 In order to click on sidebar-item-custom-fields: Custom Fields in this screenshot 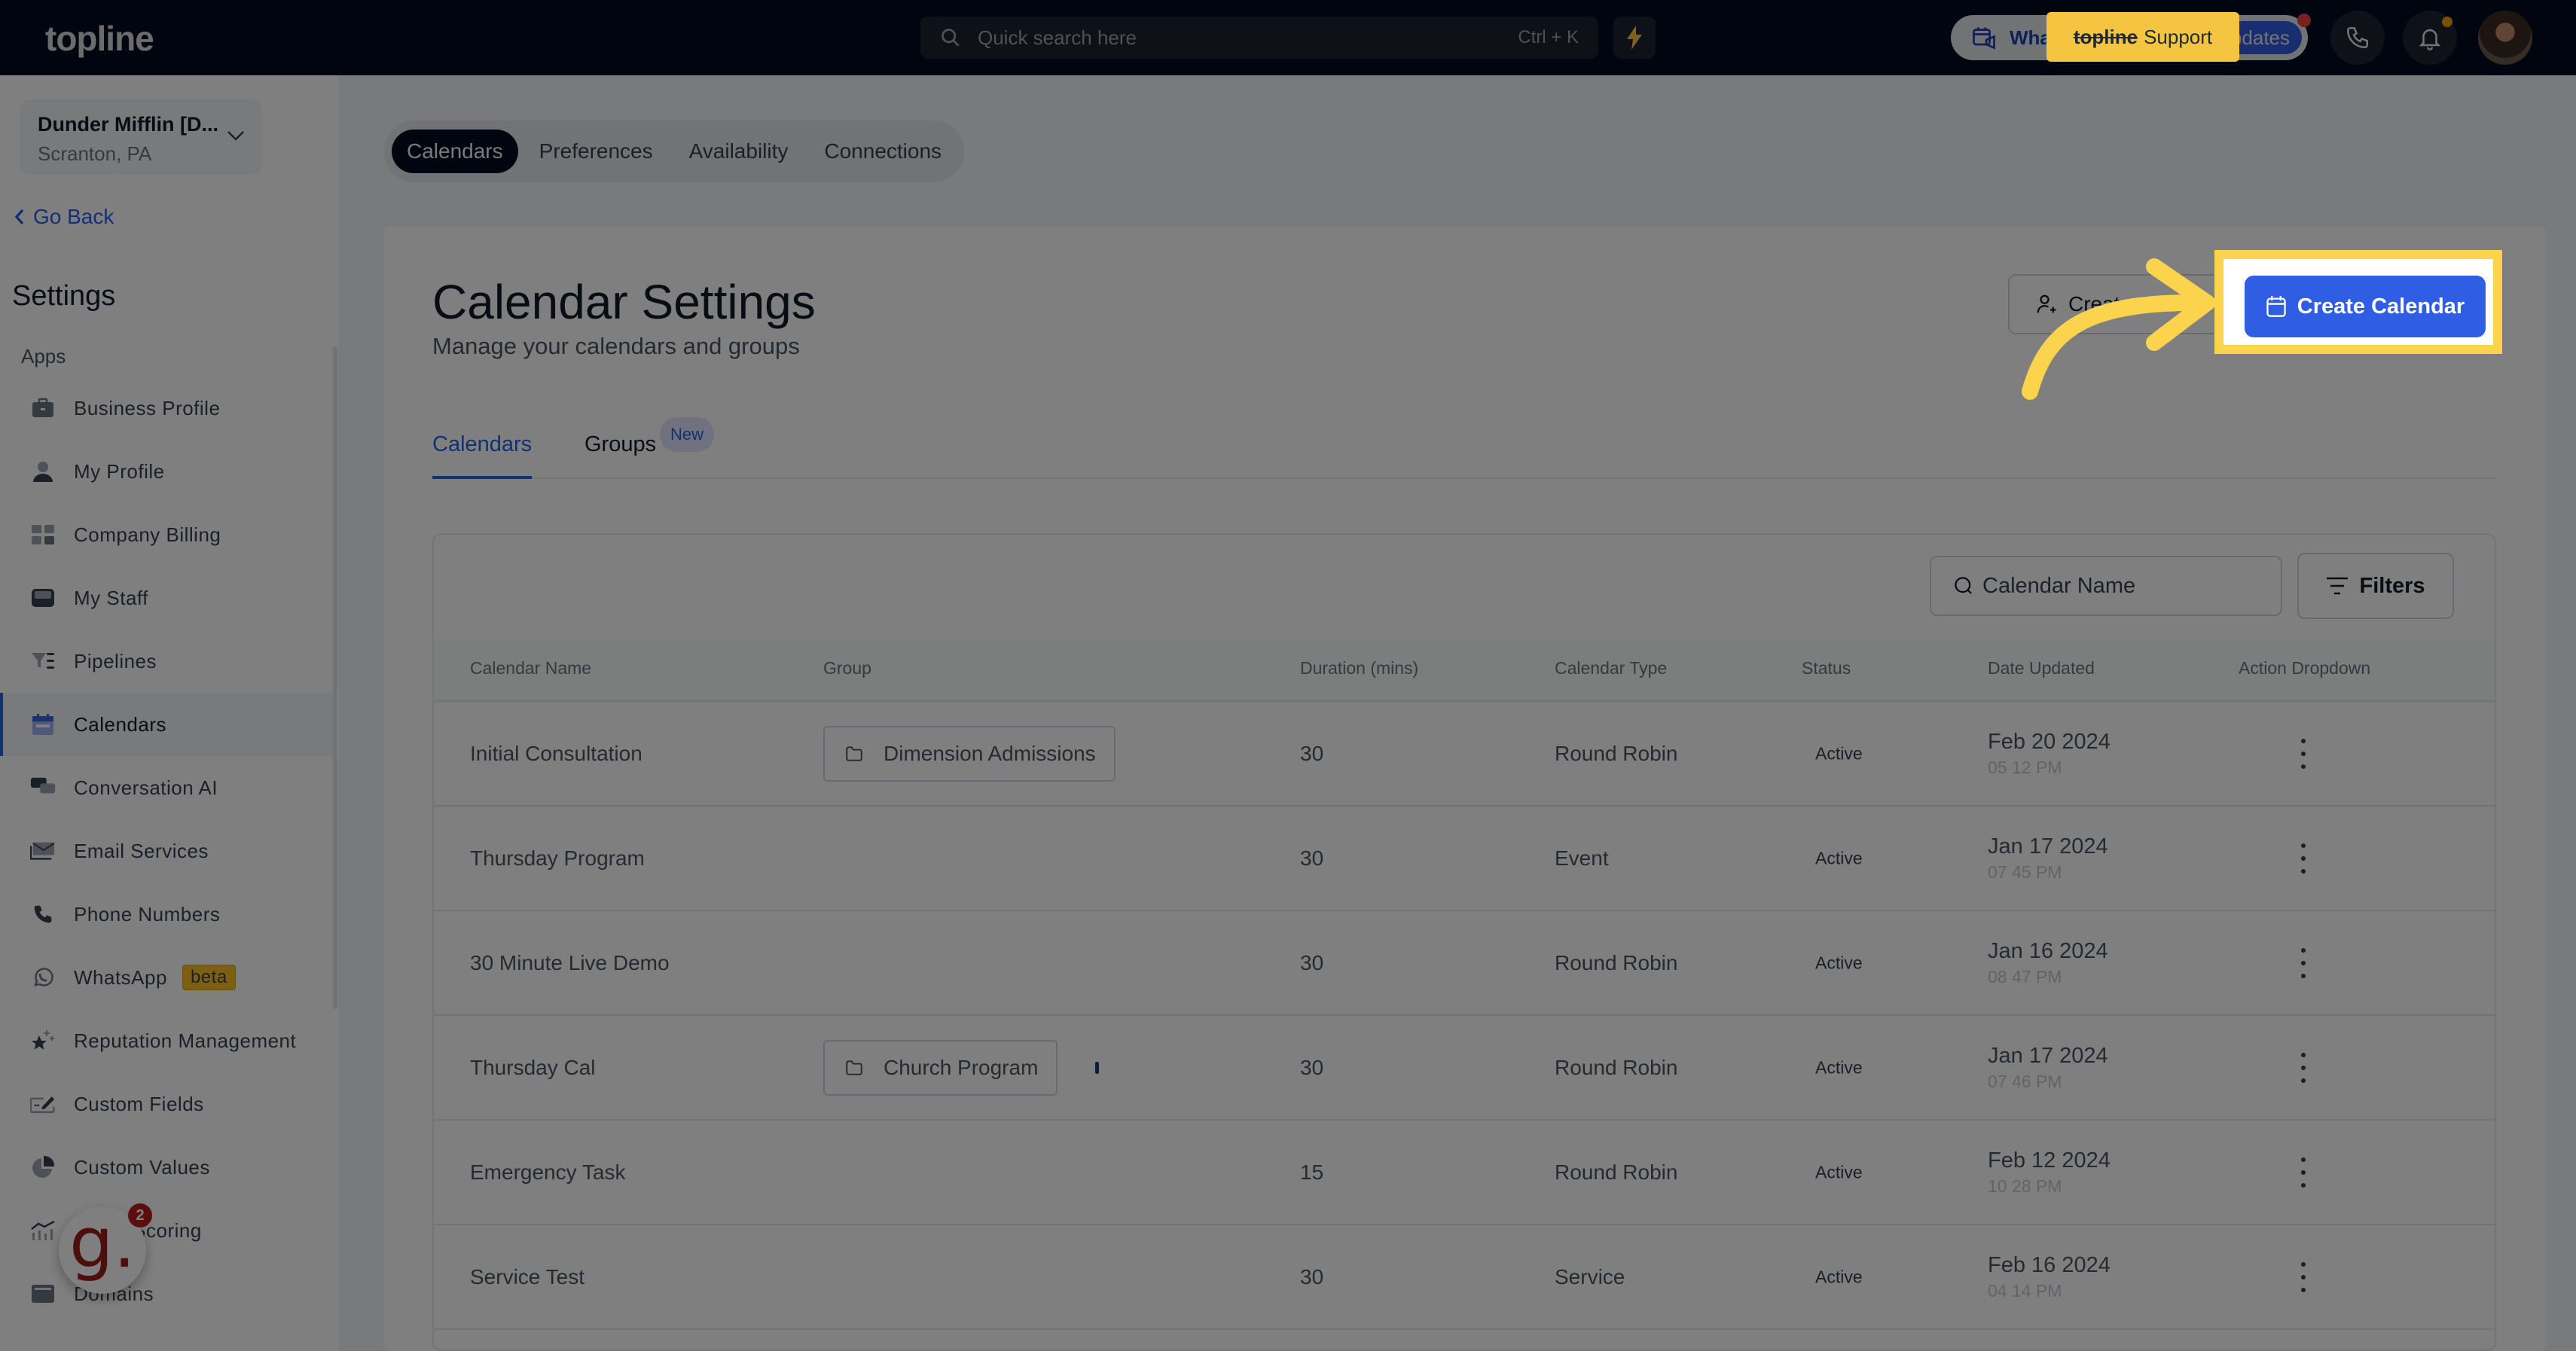, I will do `click(168, 1104)`.